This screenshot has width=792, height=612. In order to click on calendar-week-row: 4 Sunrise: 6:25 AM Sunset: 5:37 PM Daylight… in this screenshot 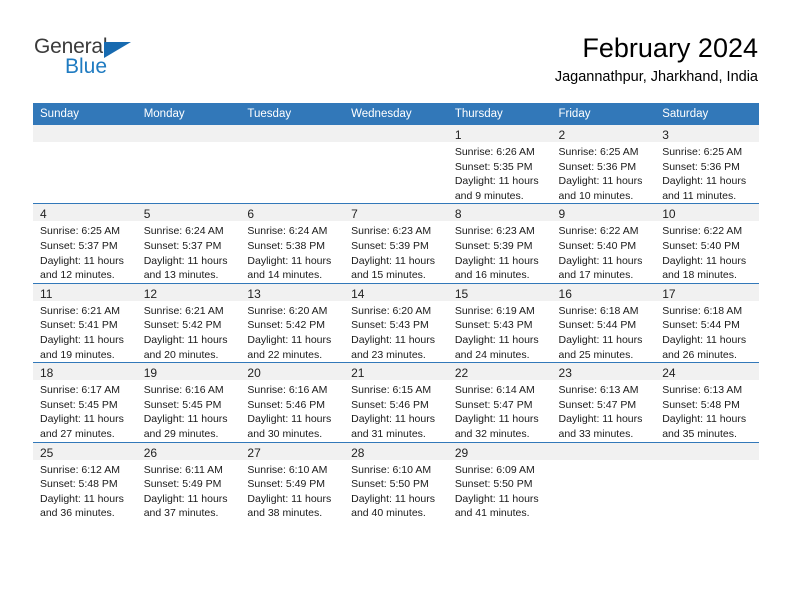, I will do `click(396, 243)`.